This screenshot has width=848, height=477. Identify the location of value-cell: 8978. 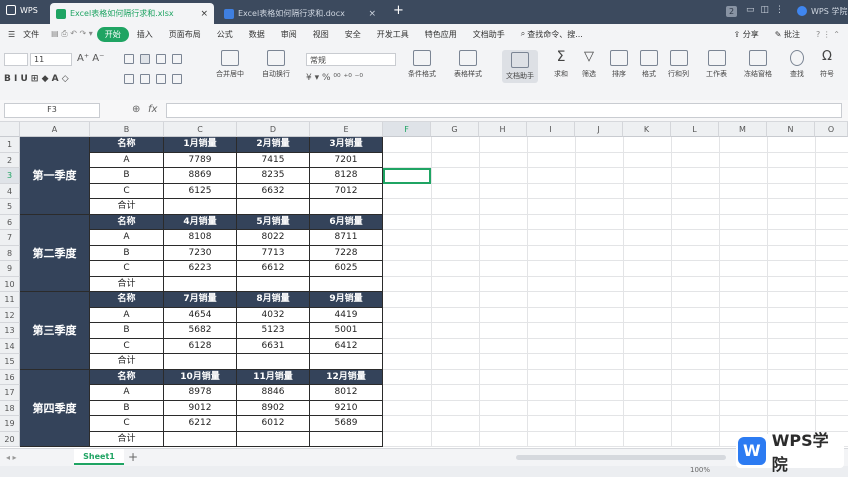
(200, 393).